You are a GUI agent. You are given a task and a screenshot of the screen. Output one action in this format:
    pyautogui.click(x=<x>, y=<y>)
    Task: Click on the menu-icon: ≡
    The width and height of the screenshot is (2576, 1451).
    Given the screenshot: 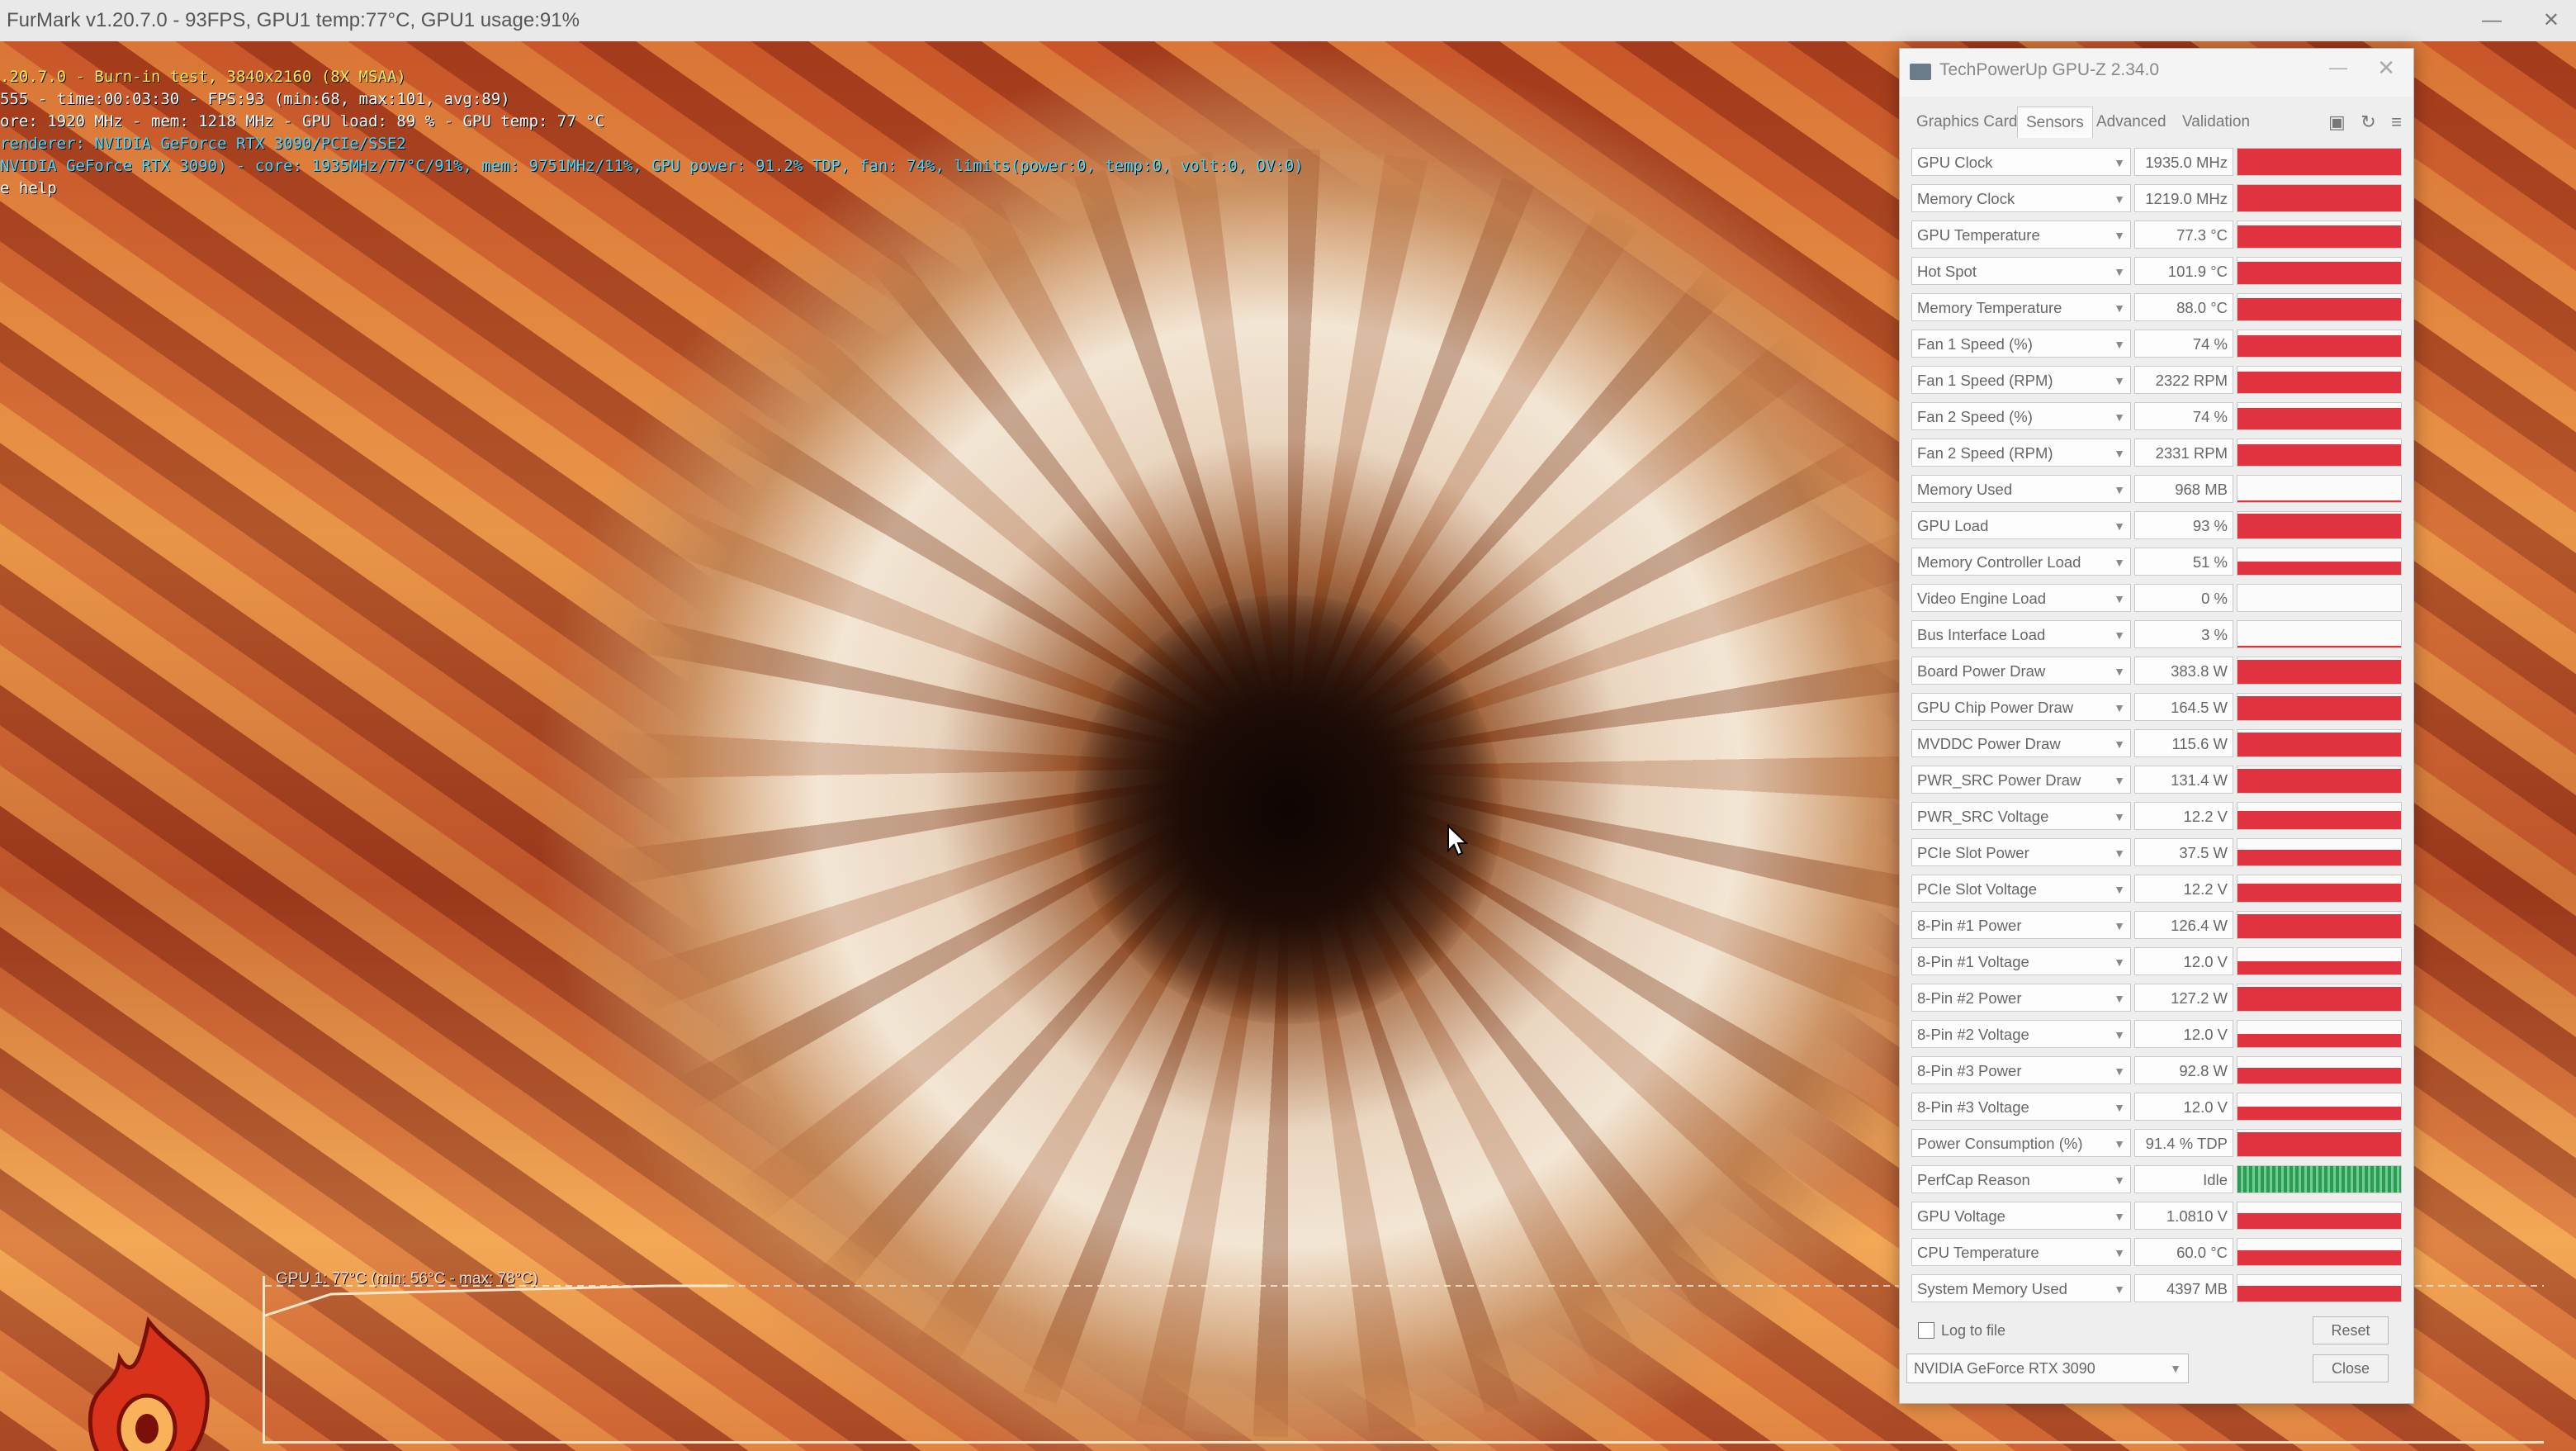 What is the action you would take?
    pyautogui.click(x=2396, y=122)
    